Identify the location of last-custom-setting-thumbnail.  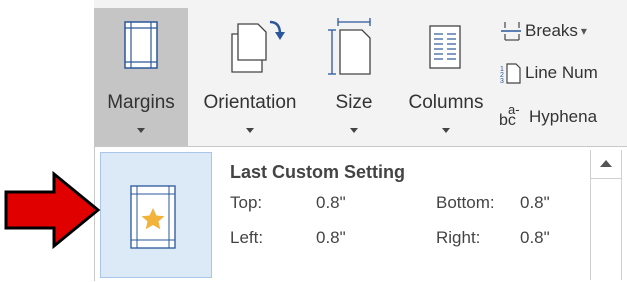
(156, 215).